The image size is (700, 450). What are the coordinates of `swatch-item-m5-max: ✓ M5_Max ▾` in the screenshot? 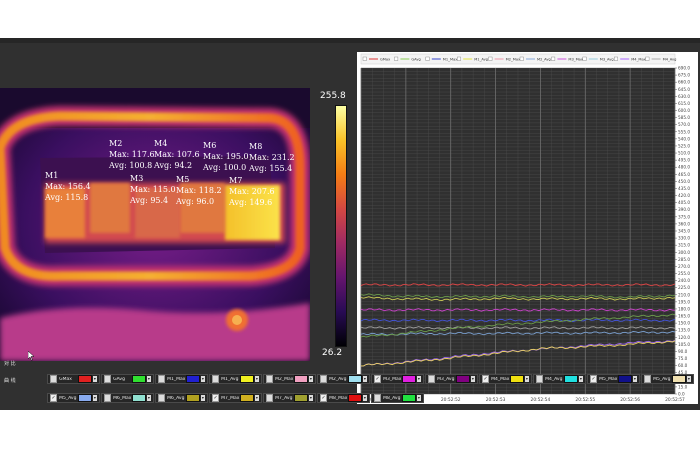 It's located at (613, 379).